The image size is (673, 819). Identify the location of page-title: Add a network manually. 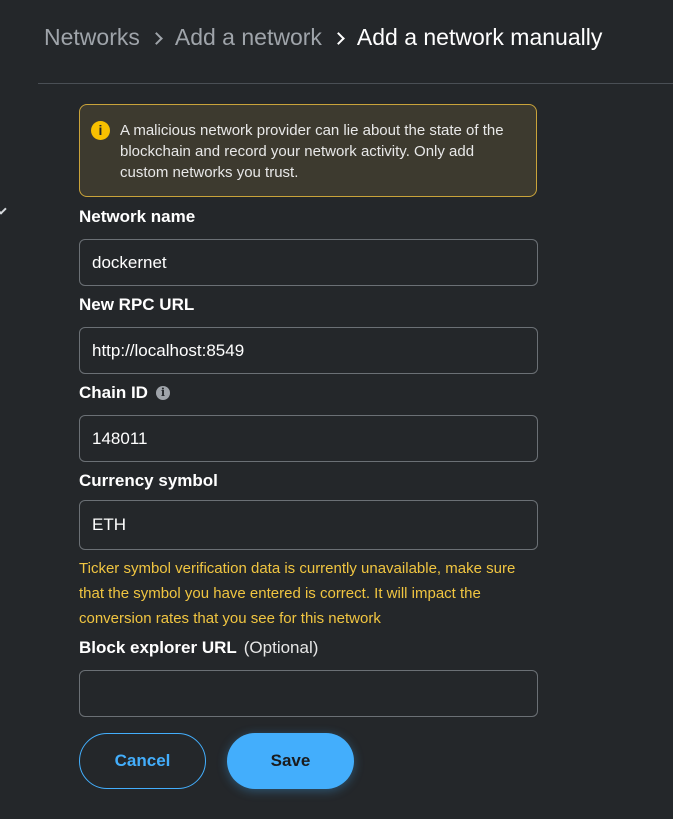
(479, 37).